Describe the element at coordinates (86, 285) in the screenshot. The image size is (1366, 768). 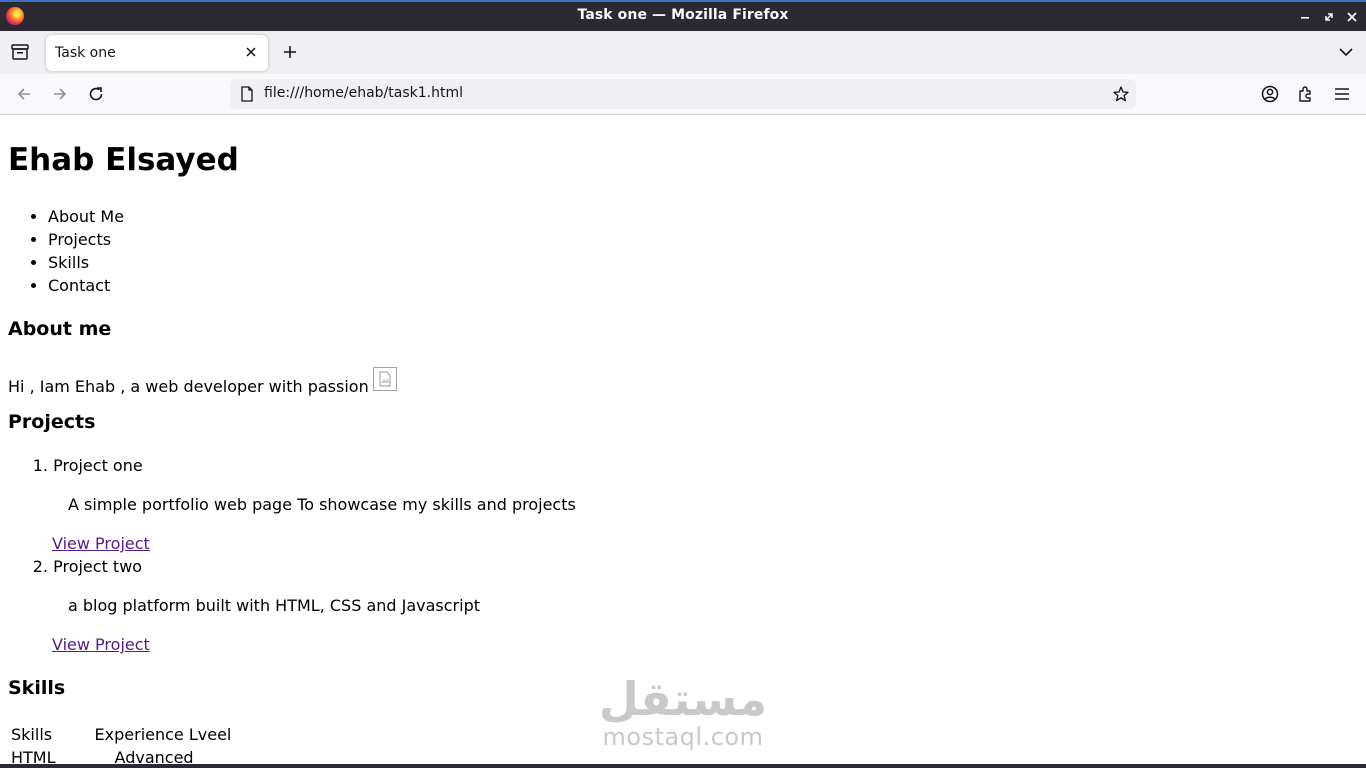
I see `list-item: Contact` at that location.